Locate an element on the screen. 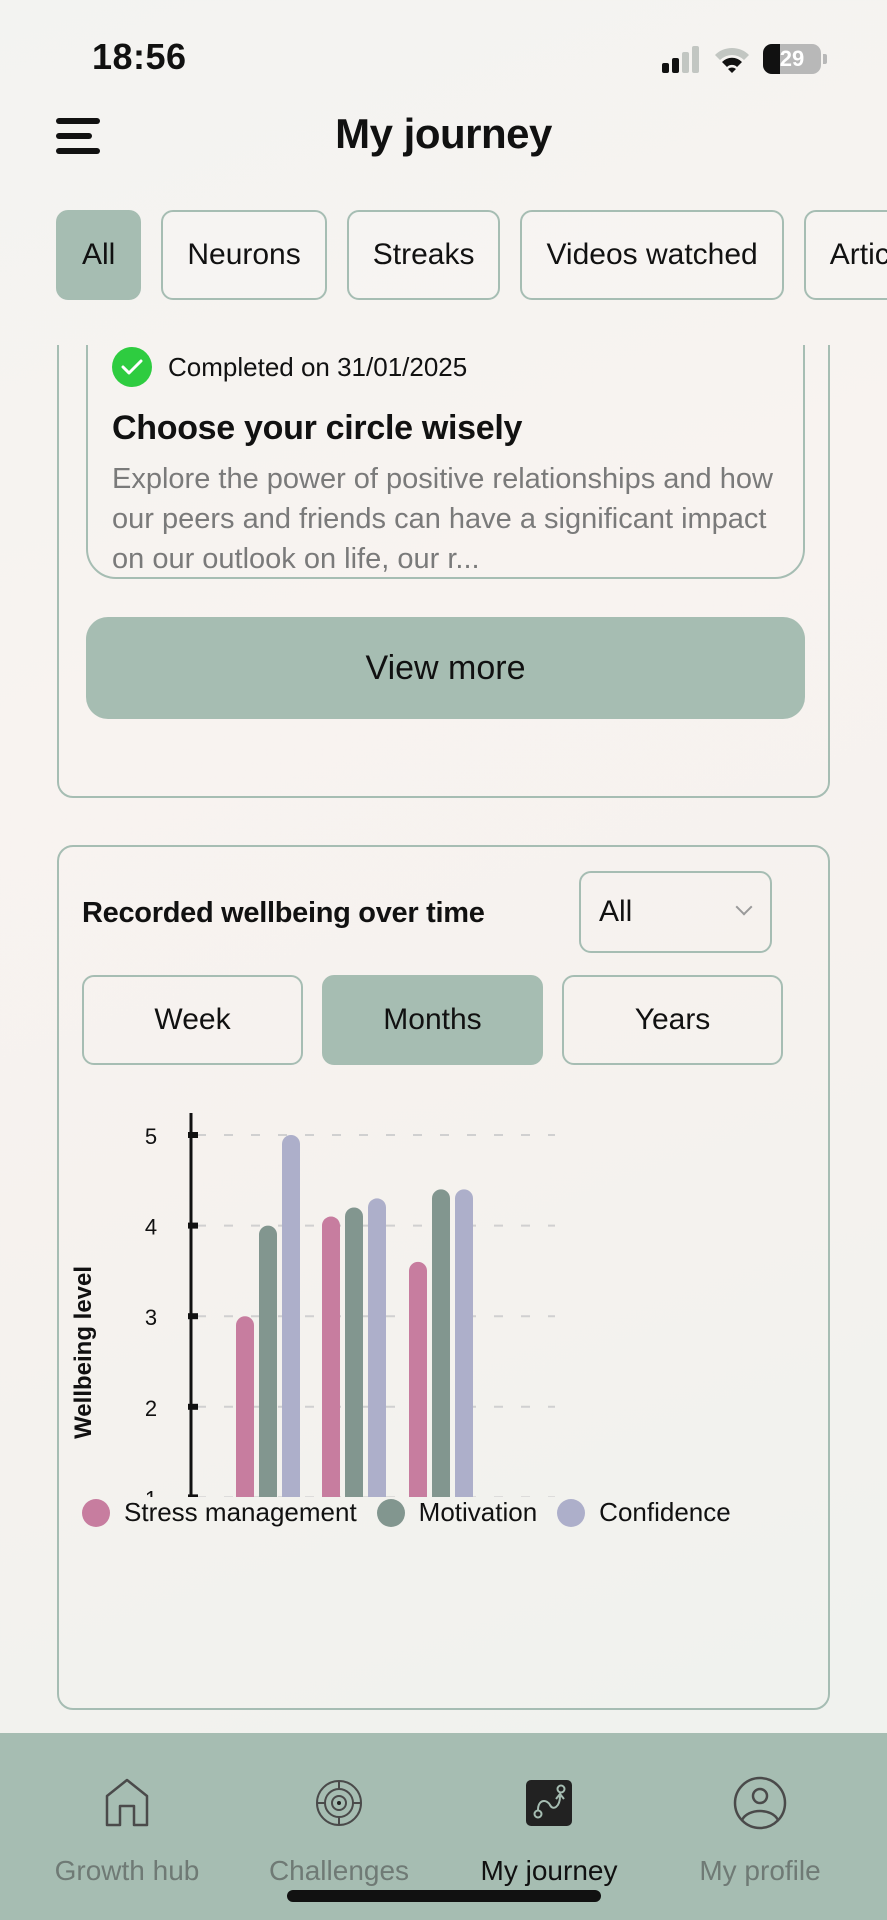 The height and width of the screenshot is (1920, 887). legend-item: Confidence is located at coordinates (644, 1512).